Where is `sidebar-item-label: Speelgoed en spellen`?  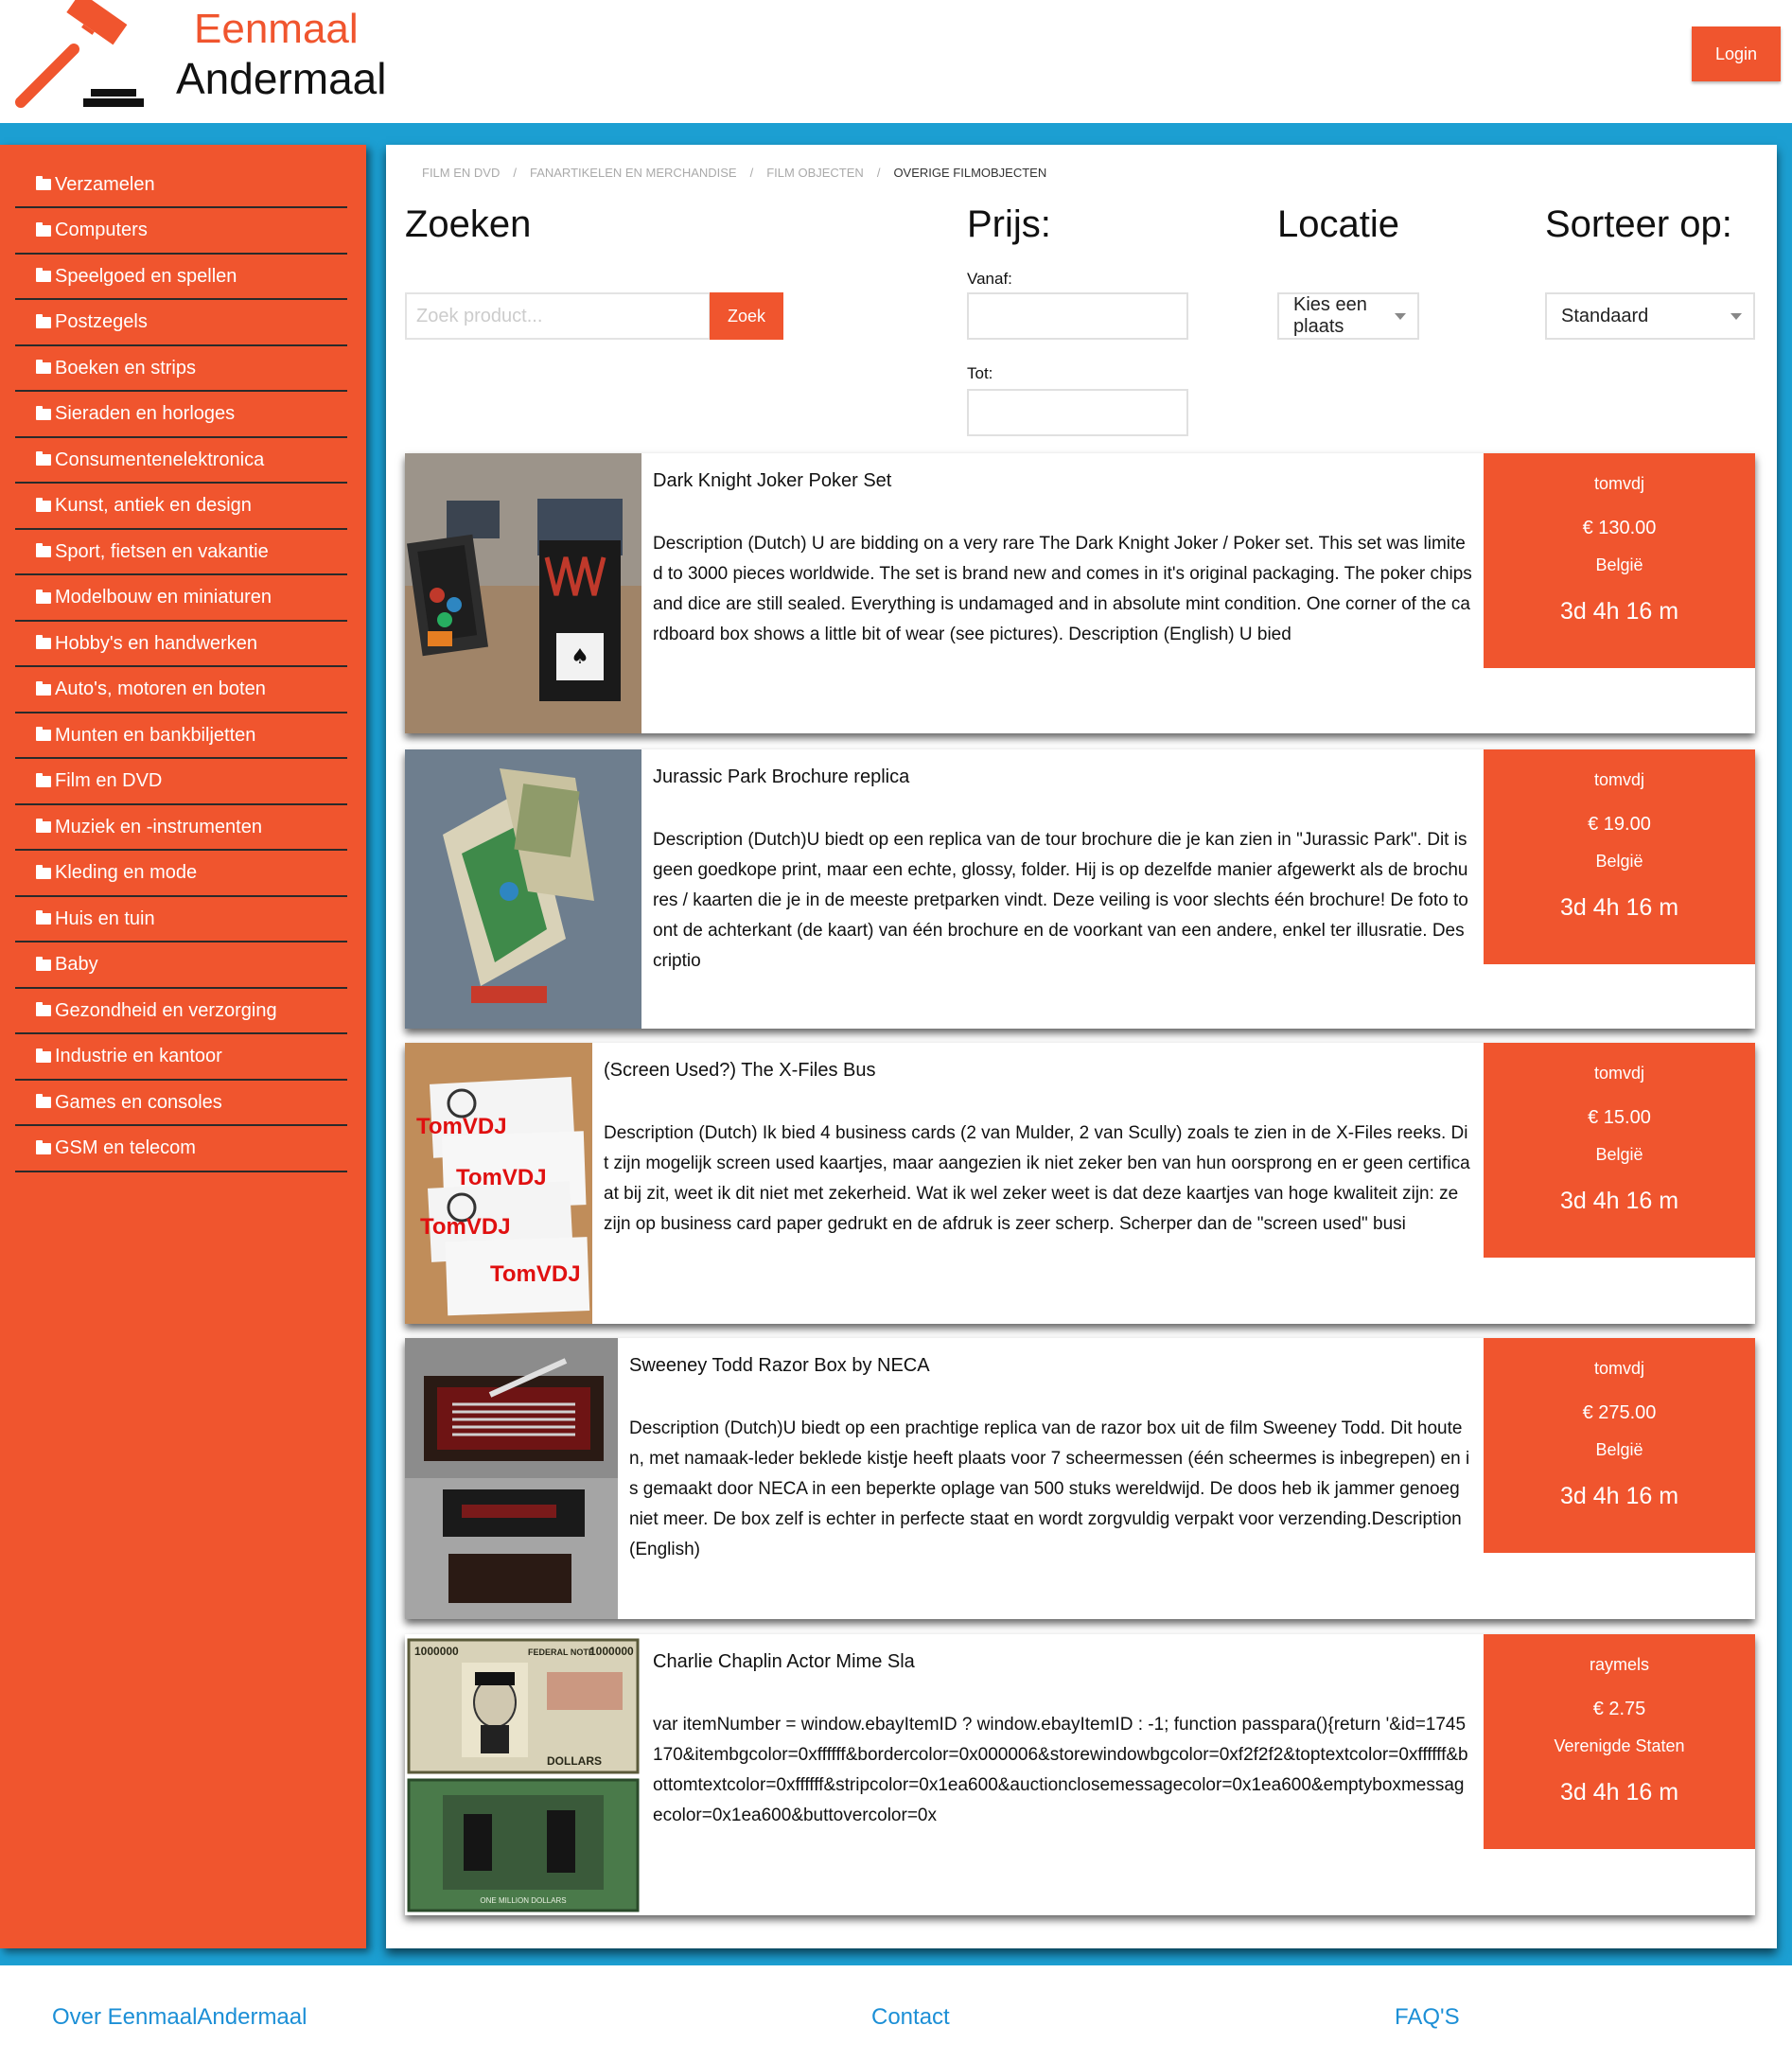 sidebar-item-label: Speelgoed en spellen is located at coordinates (146, 276).